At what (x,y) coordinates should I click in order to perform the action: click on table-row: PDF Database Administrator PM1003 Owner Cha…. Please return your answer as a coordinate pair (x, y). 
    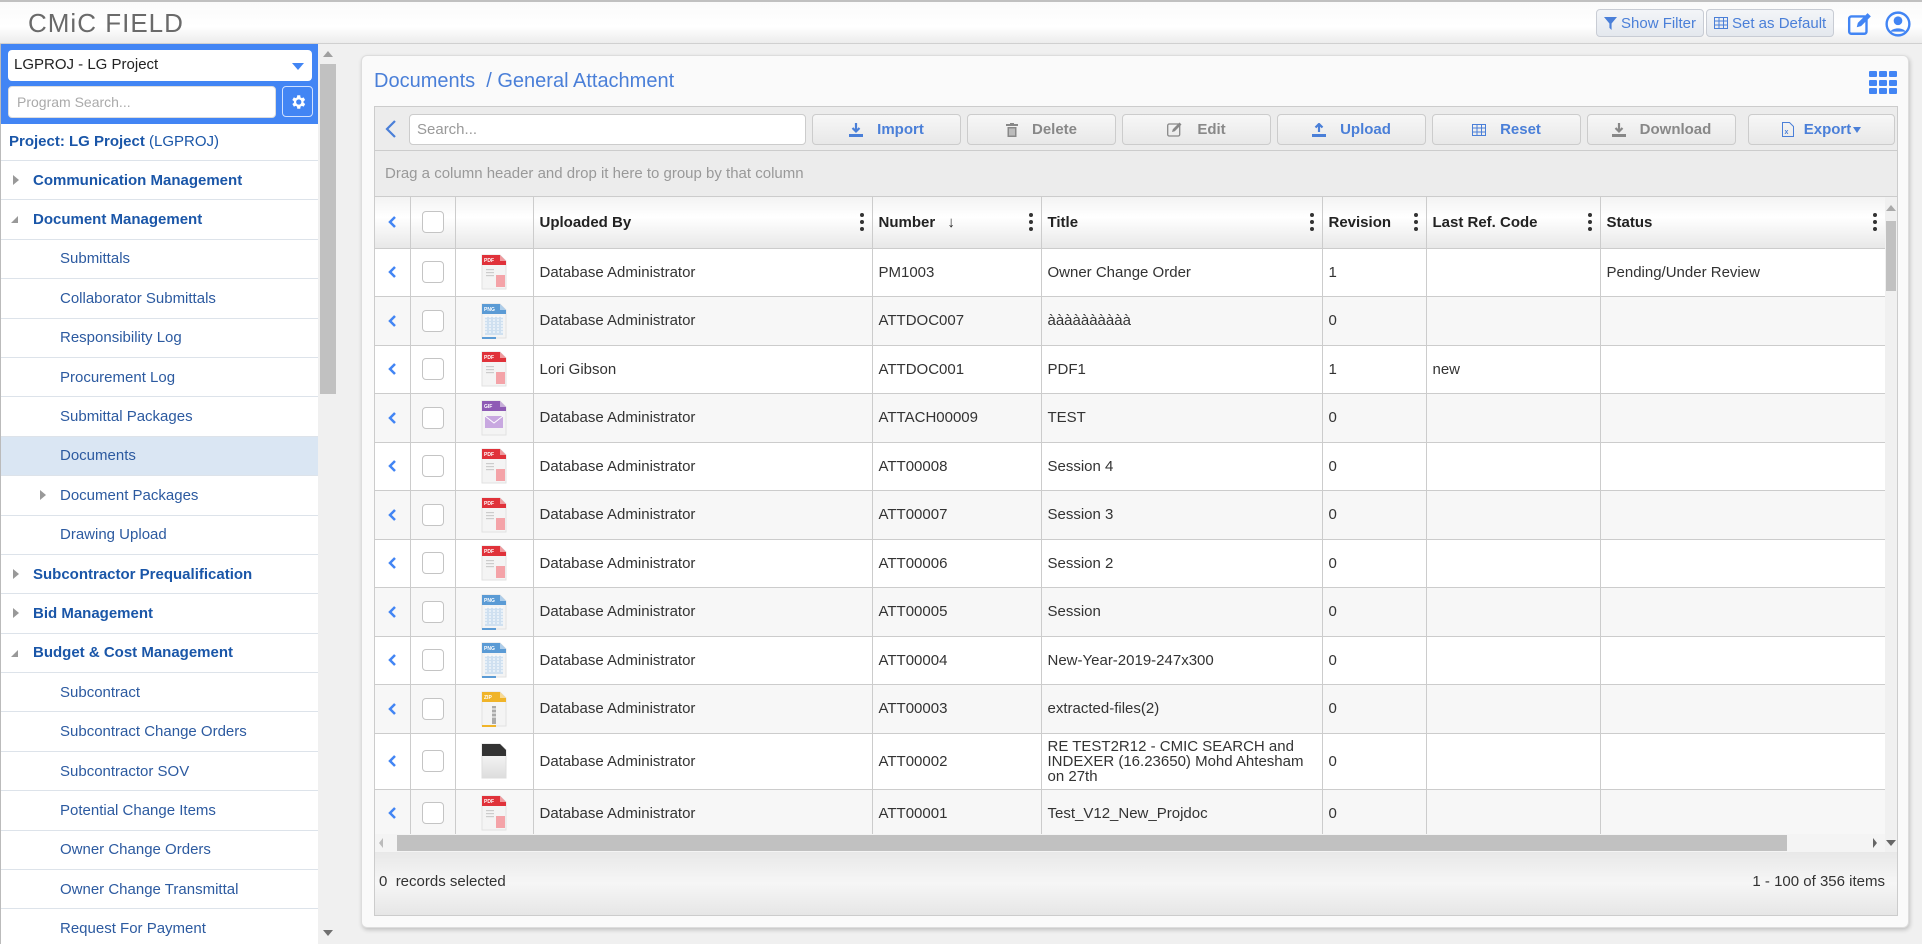
    Looking at the image, I should click on (1130, 272).